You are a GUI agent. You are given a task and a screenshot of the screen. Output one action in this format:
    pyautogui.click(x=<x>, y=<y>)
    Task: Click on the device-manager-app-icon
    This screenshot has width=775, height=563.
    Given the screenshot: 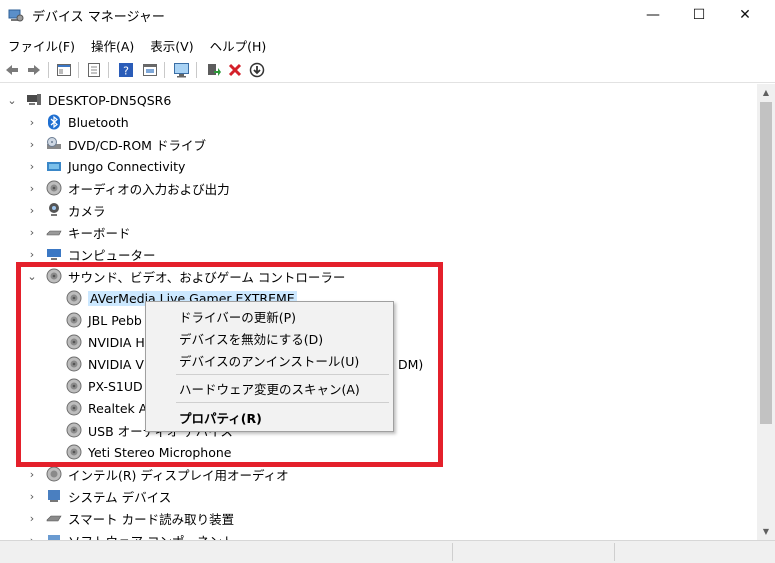 What is the action you would take?
    pyautogui.click(x=16, y=15)
    